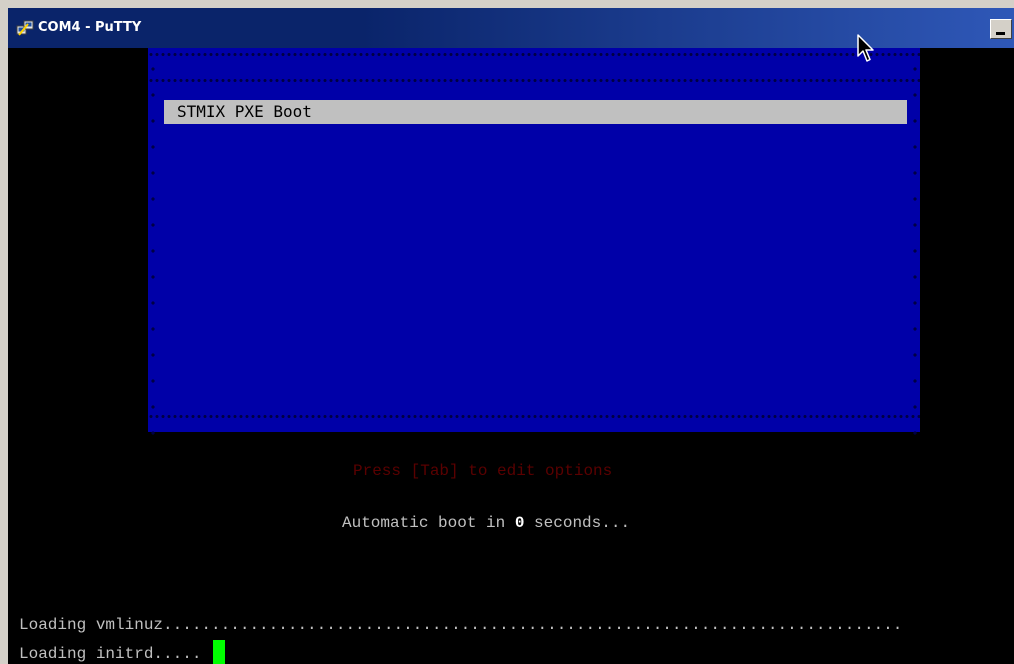 The width and height of the screenshot is (1014, 664). I want to click on edit-options-hint: Press [Tab] to edit options, so click(483, 471).